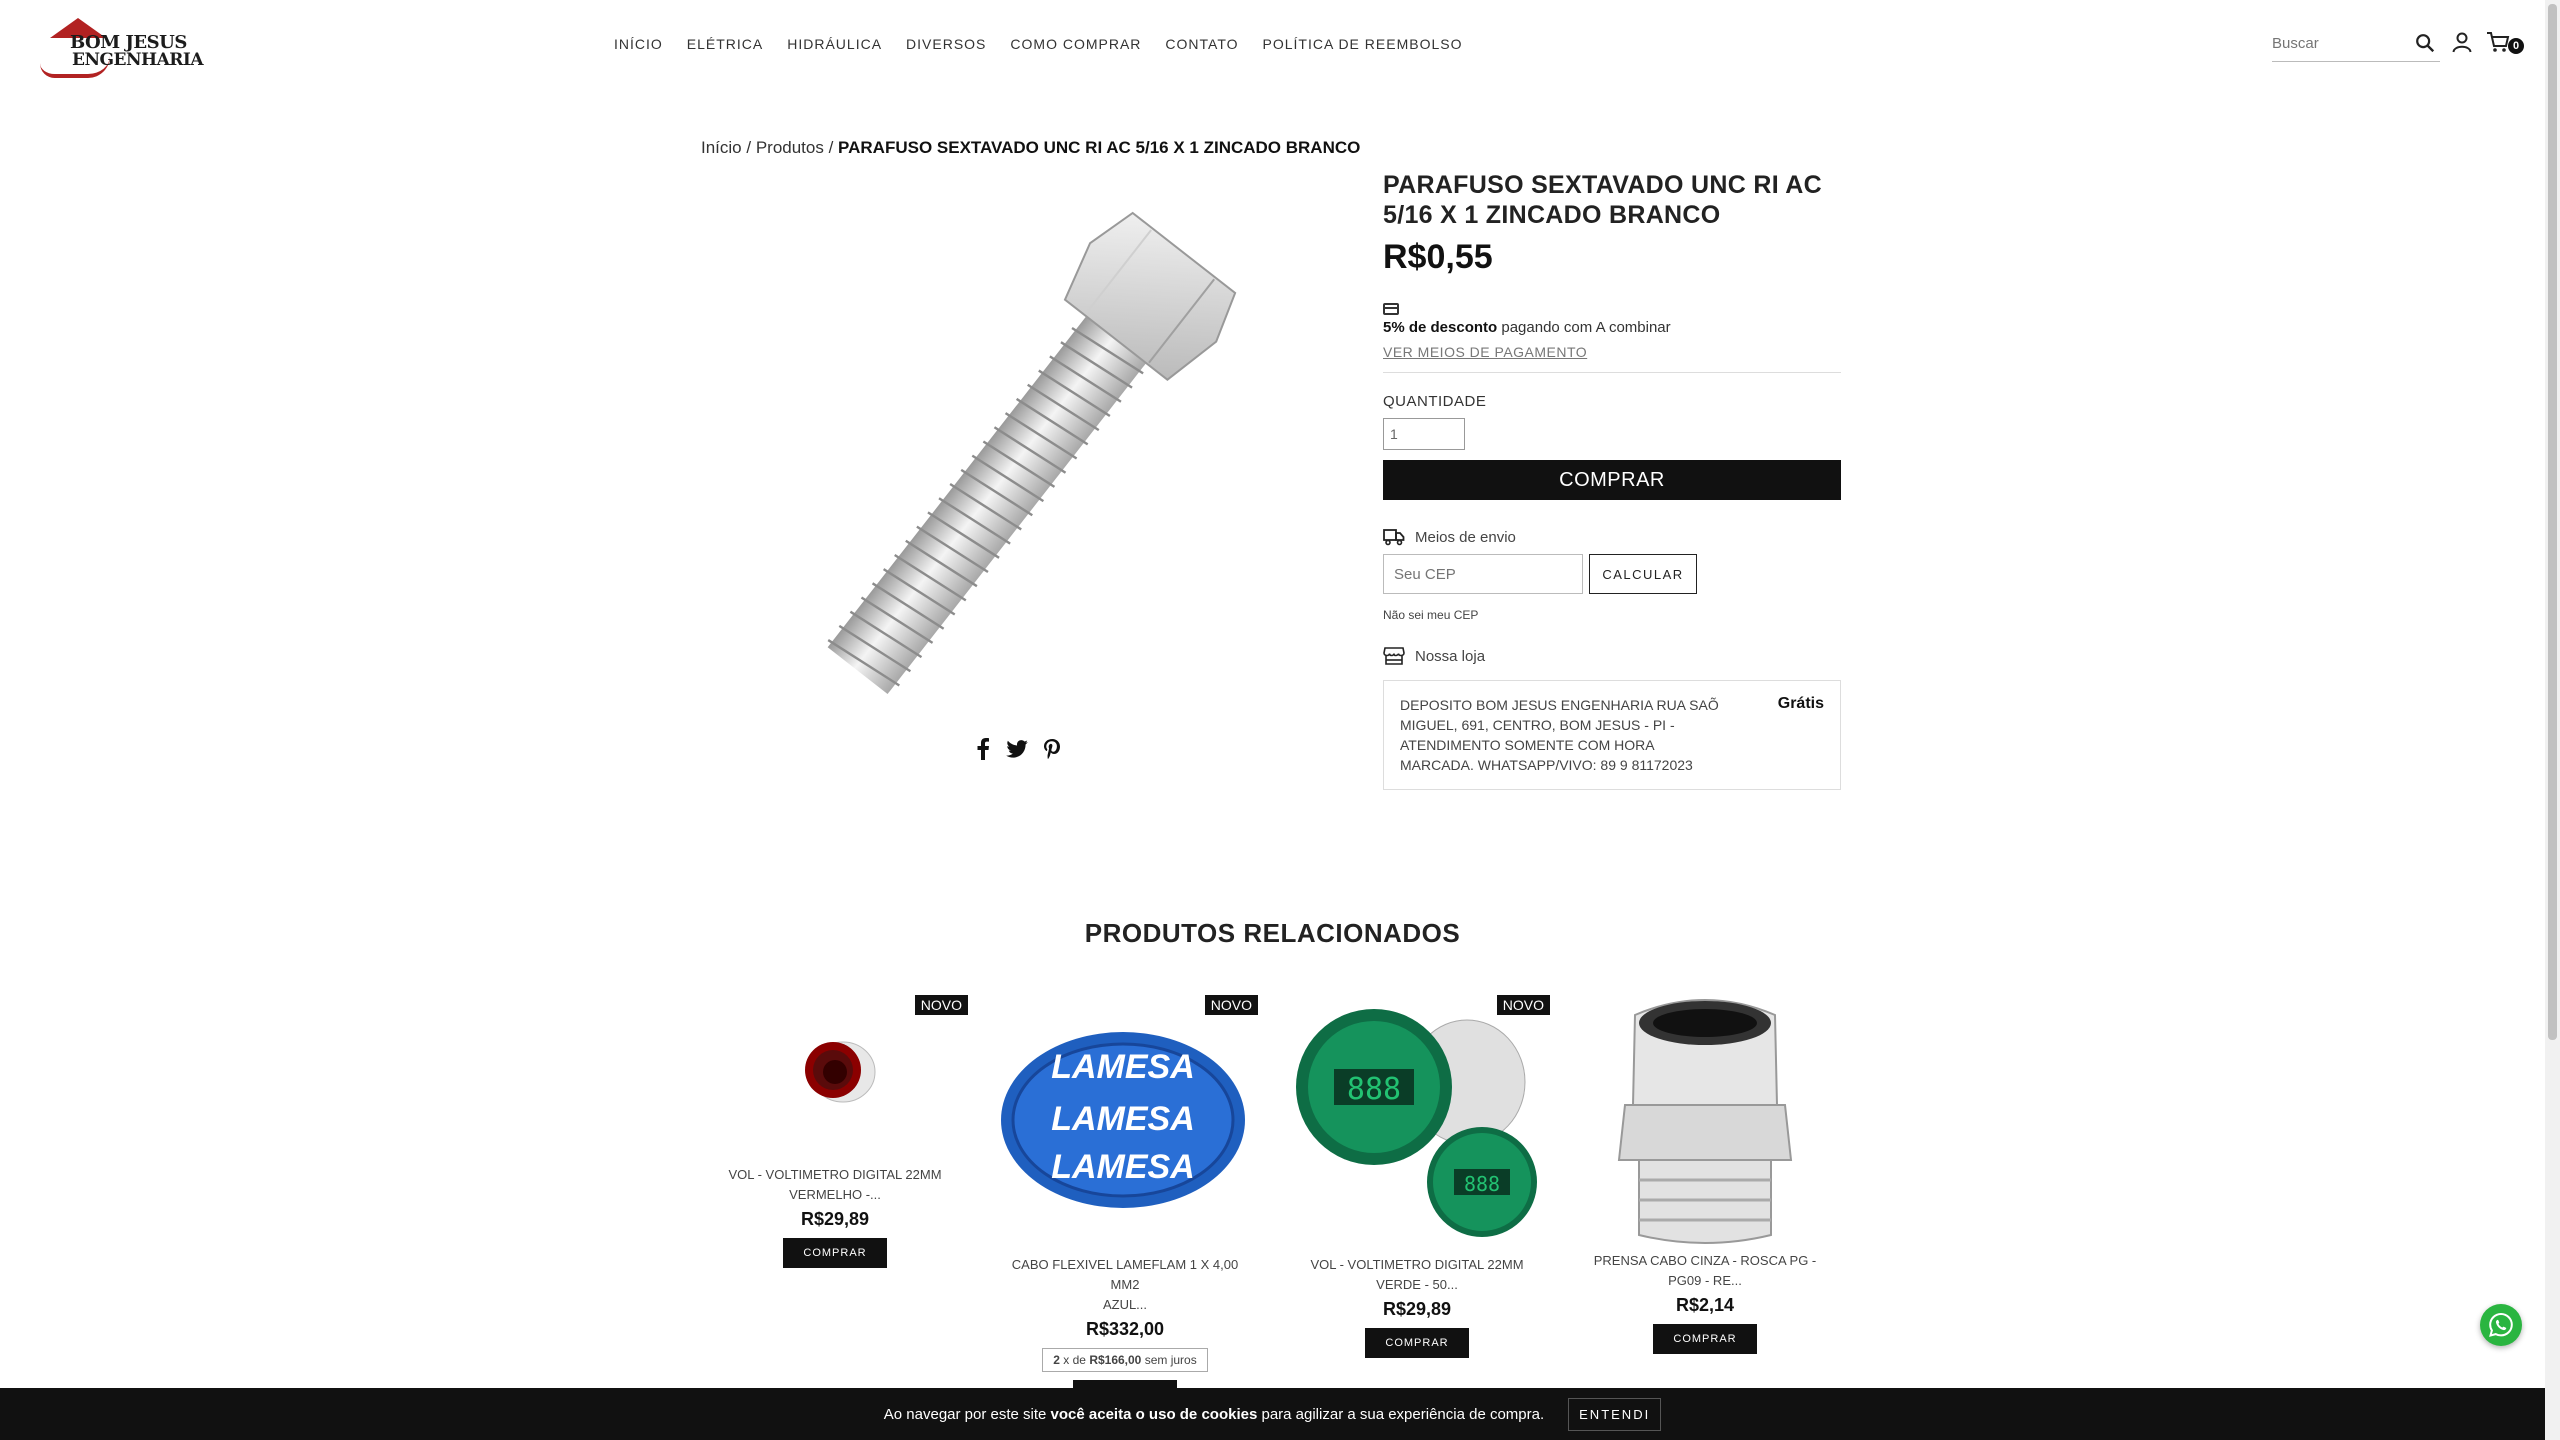 The image size is (2560, 1440). Describe the element at coordinates (1612, 358) in the screenshot. I see `payment-methods-link: VER MEIOS DE PAGAMENTO` at that location.